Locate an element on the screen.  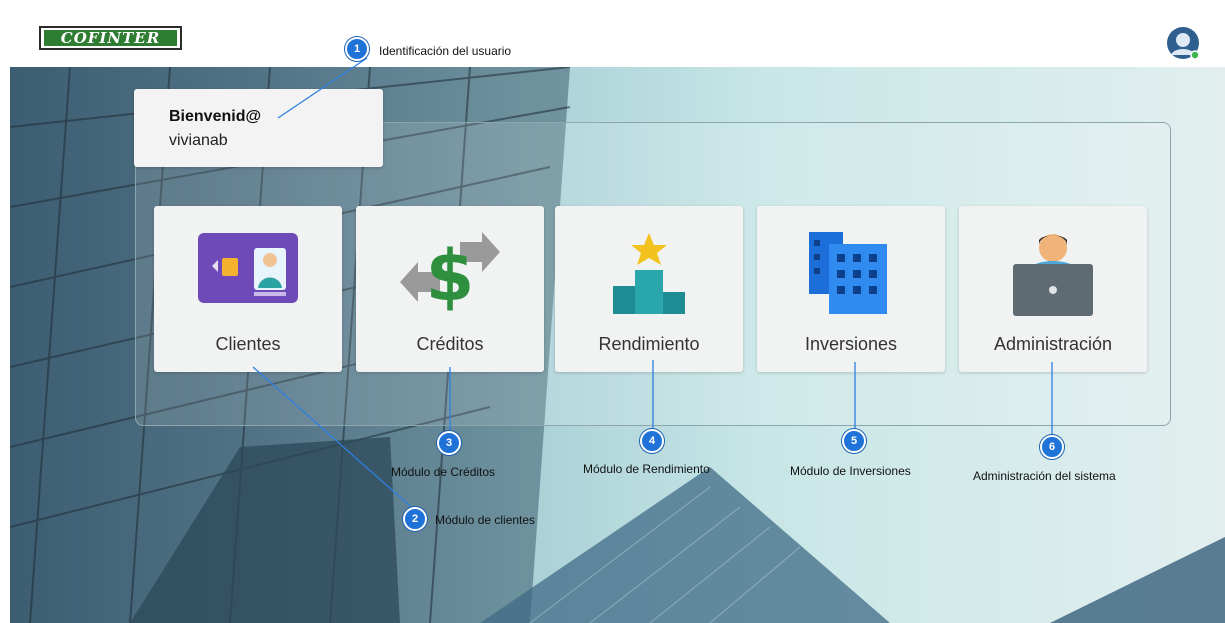
welcome-title: Bienvenid@ is located at coordinates (215, 116).